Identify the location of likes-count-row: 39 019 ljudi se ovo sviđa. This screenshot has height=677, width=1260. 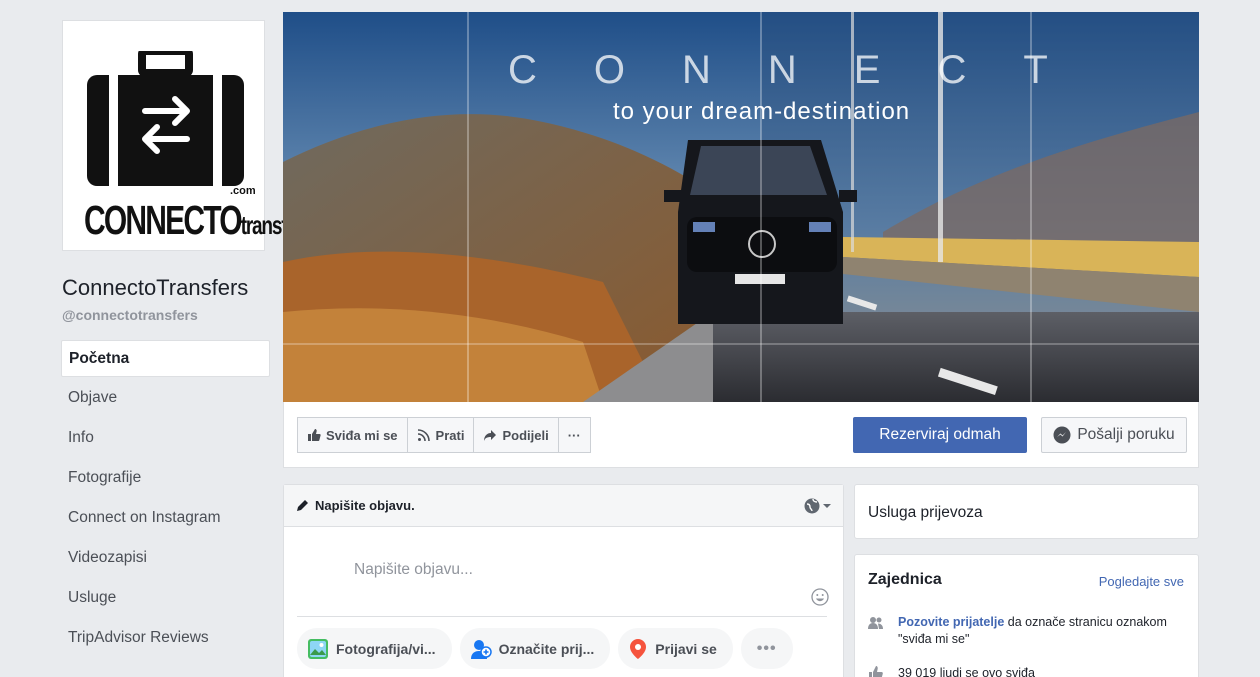
(1018, 671).